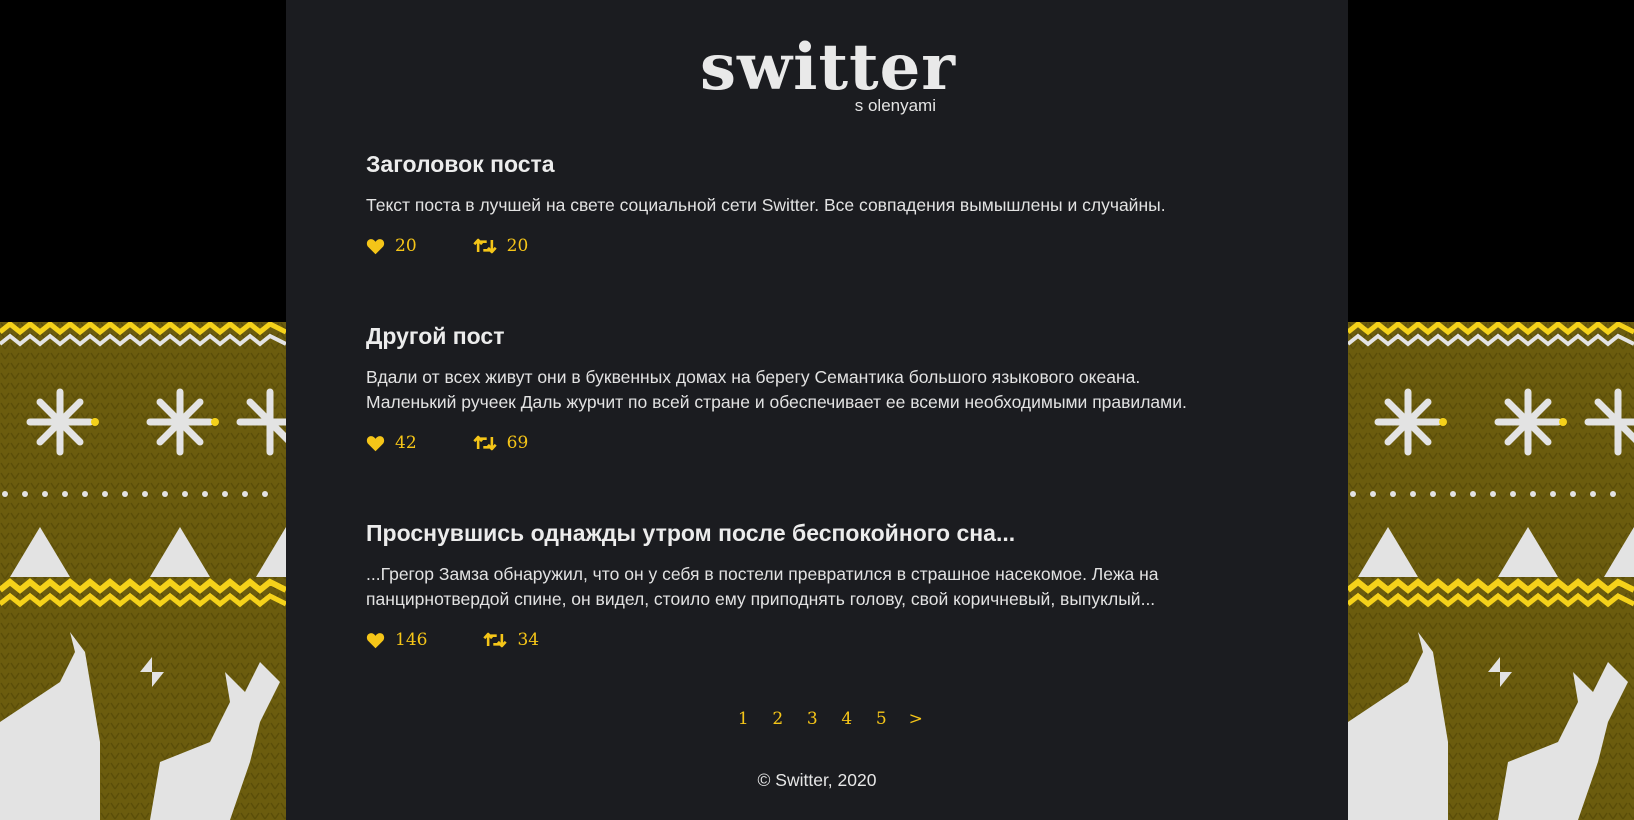 The image size is (1634, 820). I want to click on repost-count: 69, so click(517, 443).